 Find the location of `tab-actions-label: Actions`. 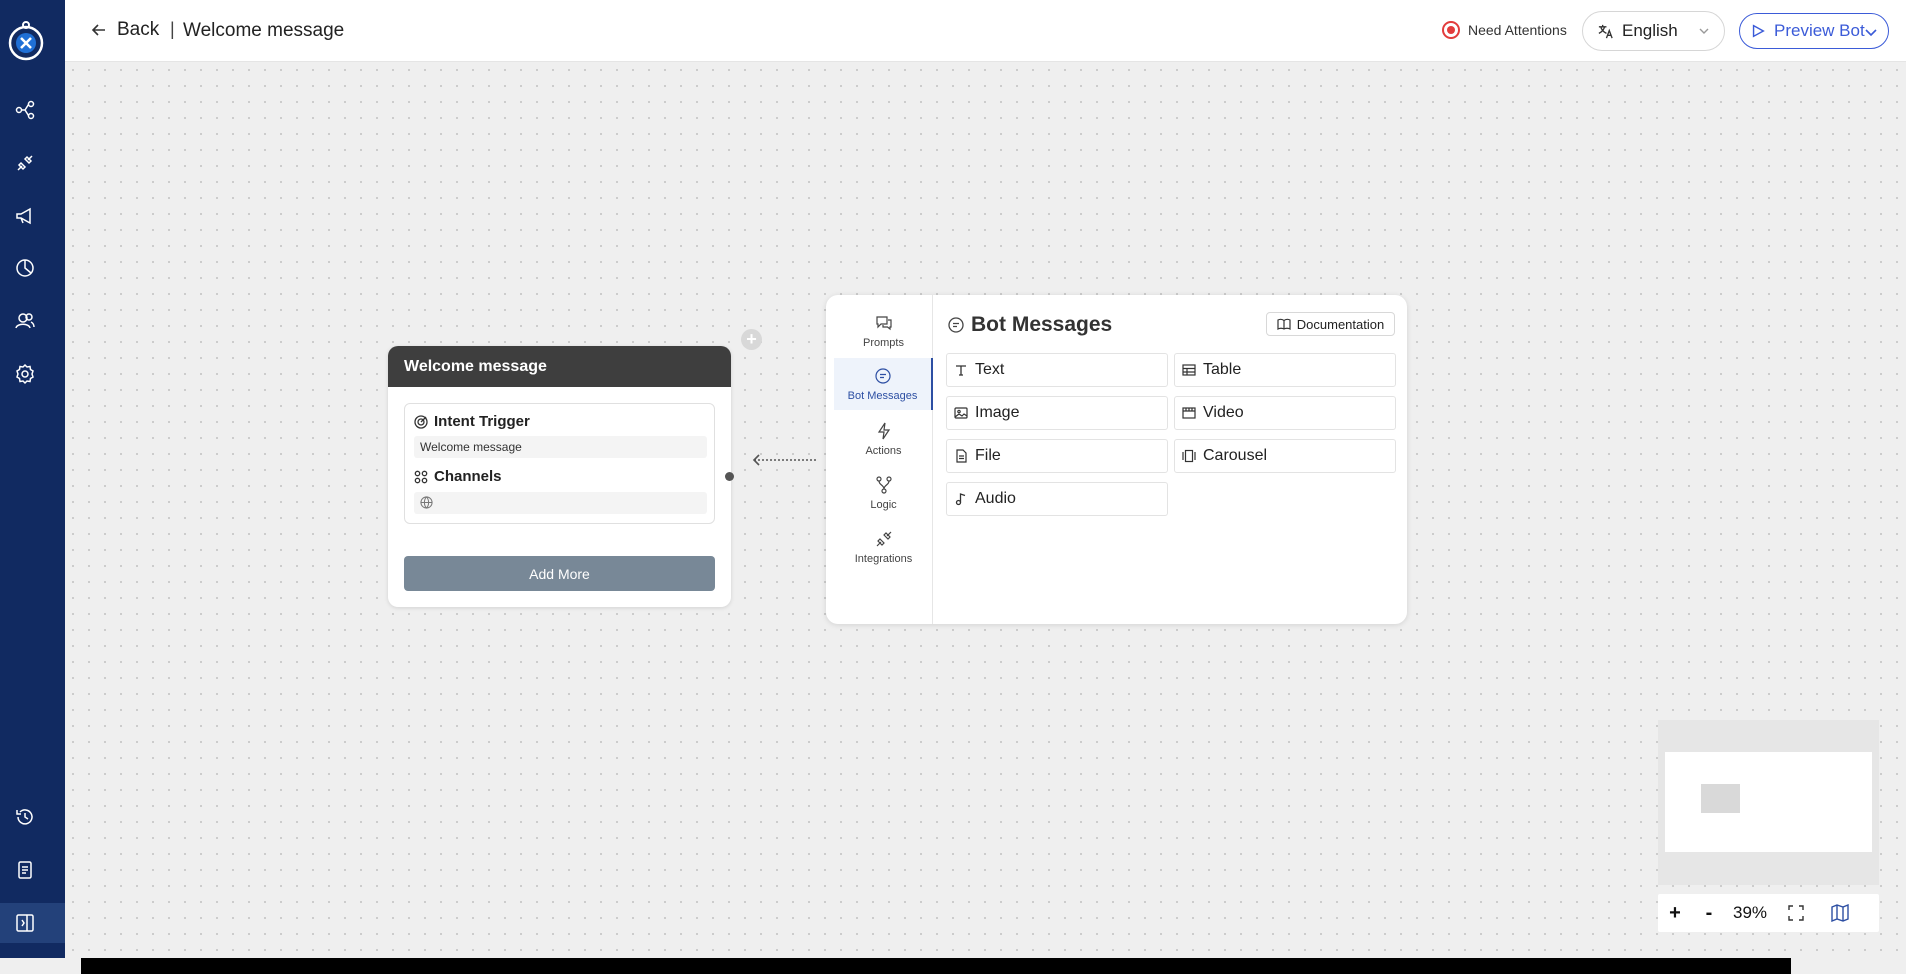

tab-actions-label: Actions is located at coordinates (883, 451).